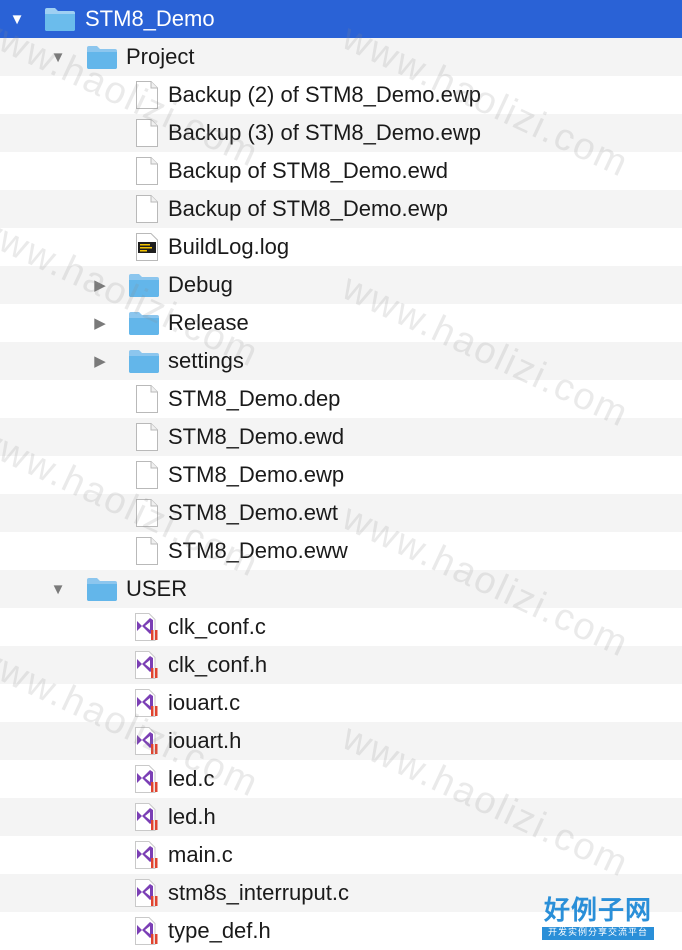  Describe the element at coordinates (597, 911) in the screenshot. I see `brand-name: 好例子网` at that location.